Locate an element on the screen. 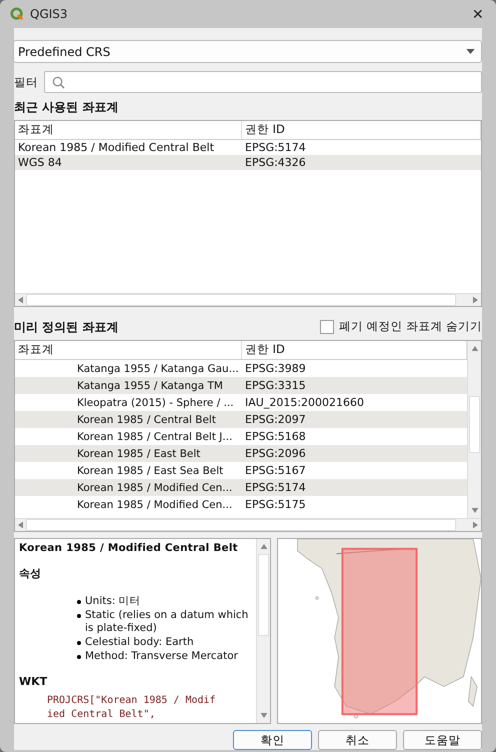 This screenshot has height=752, width=496. close-button: ✕ is located at coordinates (478, 14).